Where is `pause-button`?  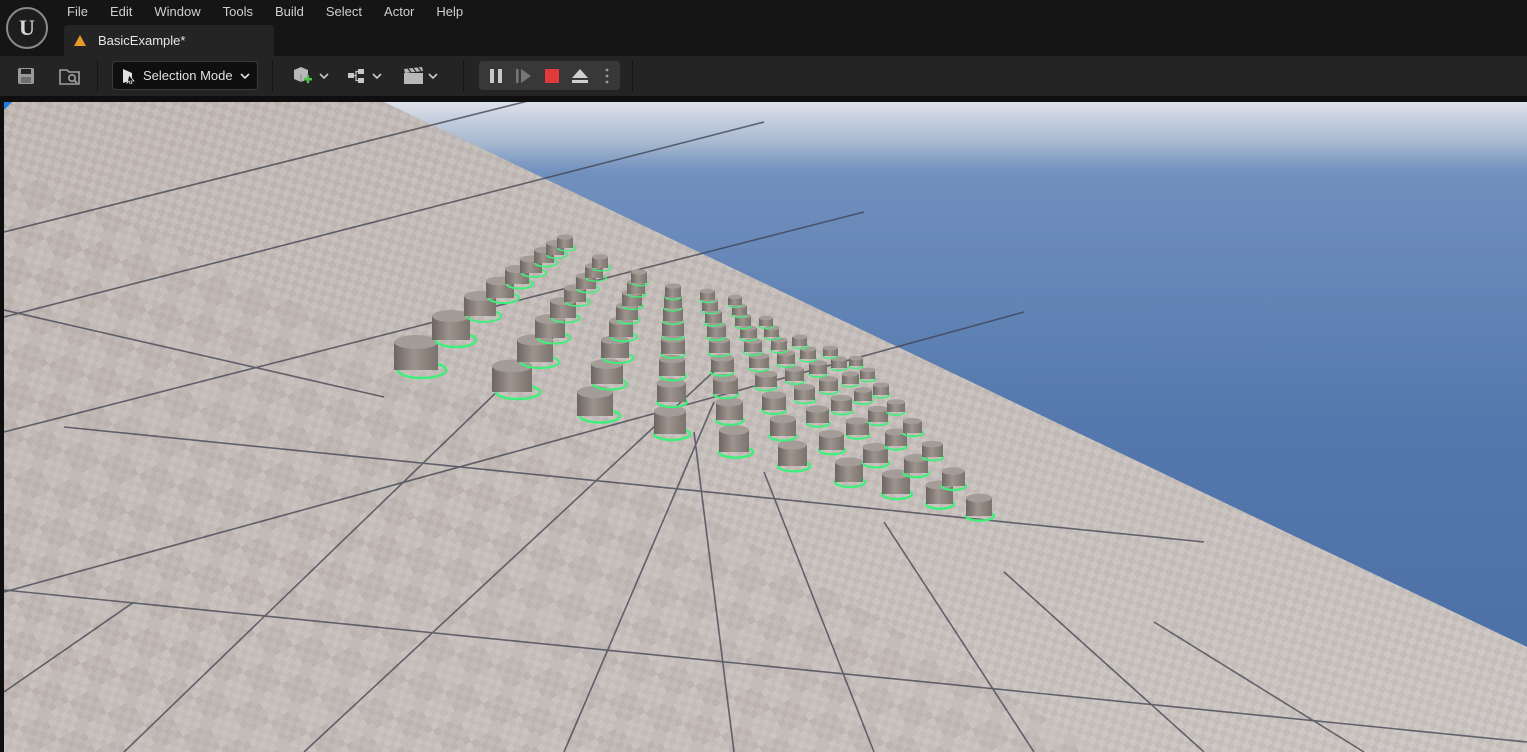
pause-button is located at coordinates (496, 76).